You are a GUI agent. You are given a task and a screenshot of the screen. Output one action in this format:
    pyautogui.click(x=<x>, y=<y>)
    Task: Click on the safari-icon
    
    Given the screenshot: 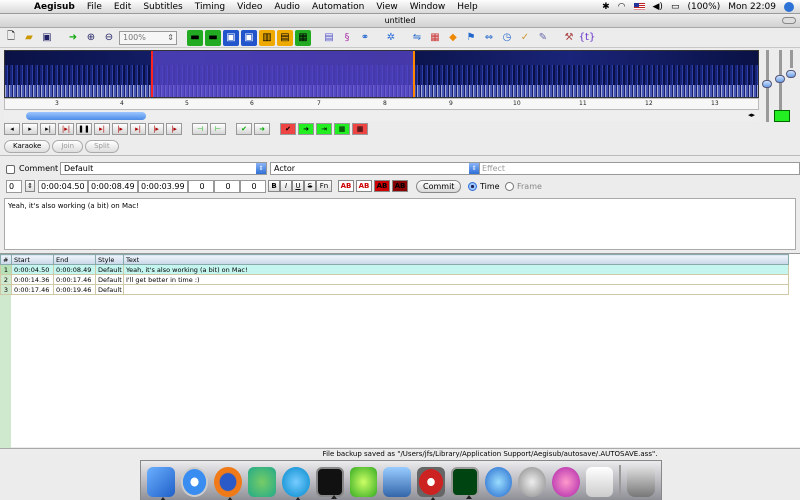 What is the action you would take?
    pyautogui.click(x=194, y=482)
    